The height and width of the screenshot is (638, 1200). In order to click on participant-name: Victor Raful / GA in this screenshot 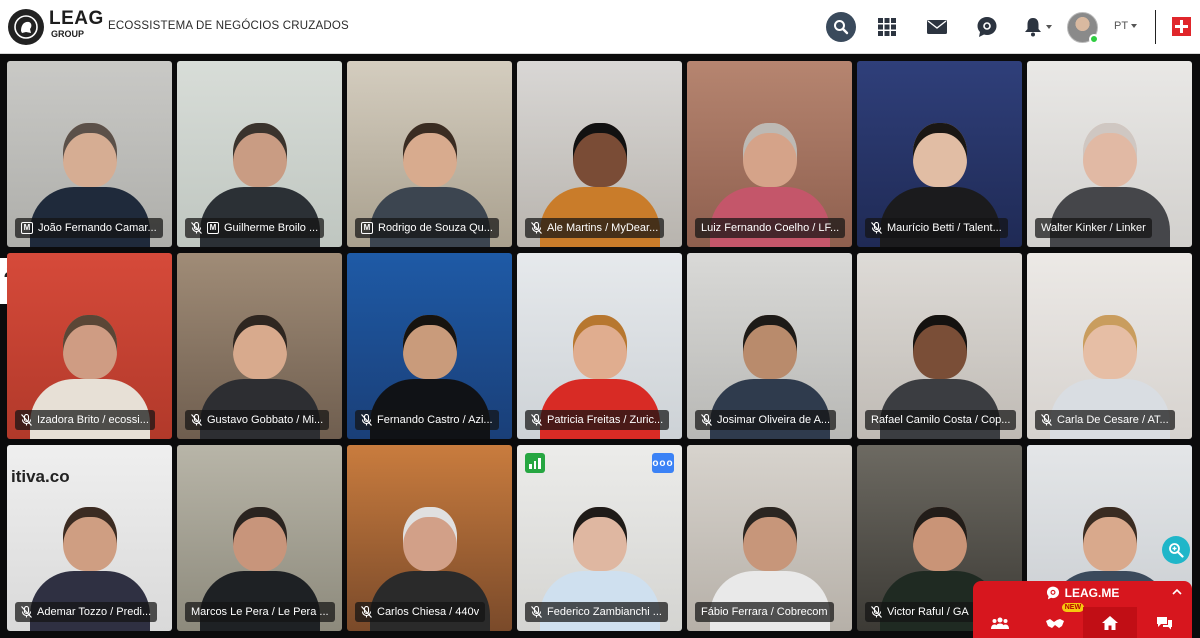, I will do `click(928, 612)`.